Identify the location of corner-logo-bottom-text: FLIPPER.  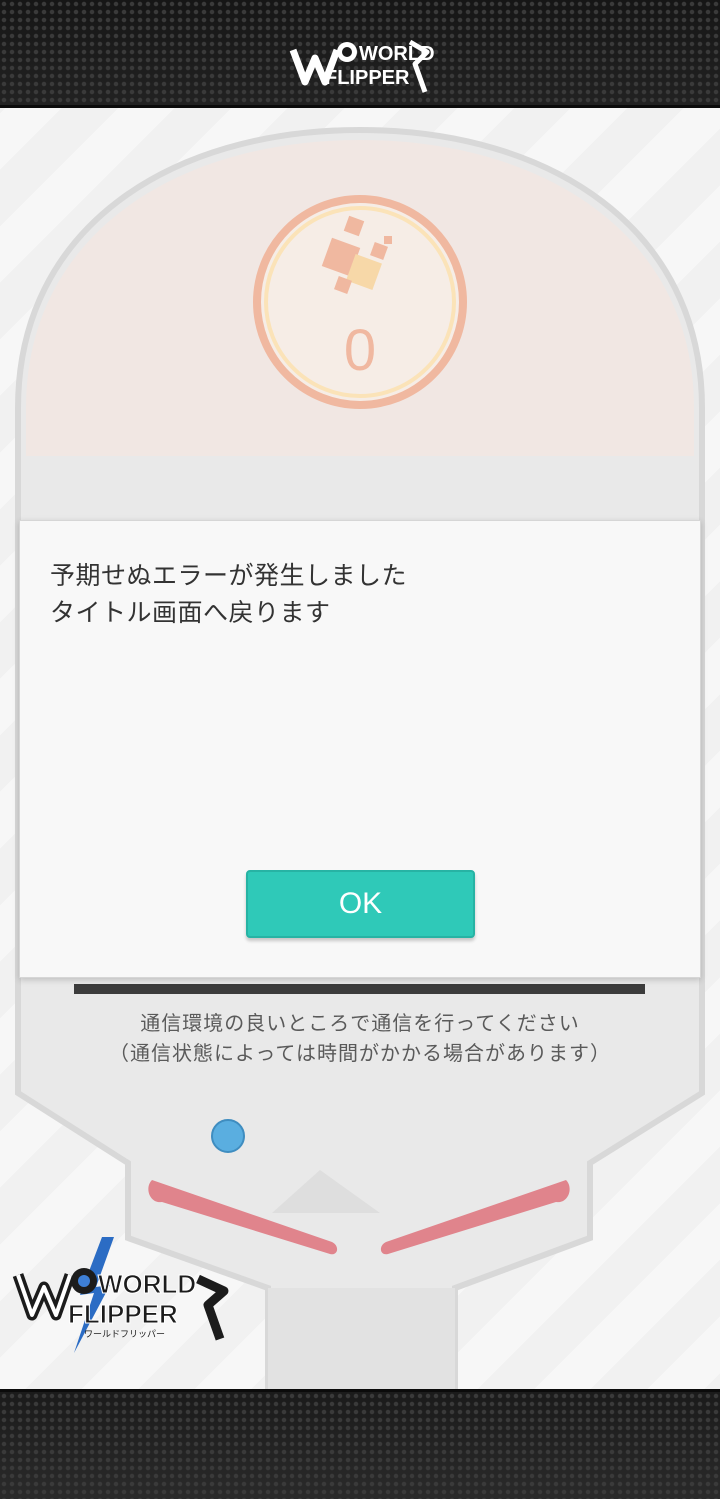
(123, 1314).